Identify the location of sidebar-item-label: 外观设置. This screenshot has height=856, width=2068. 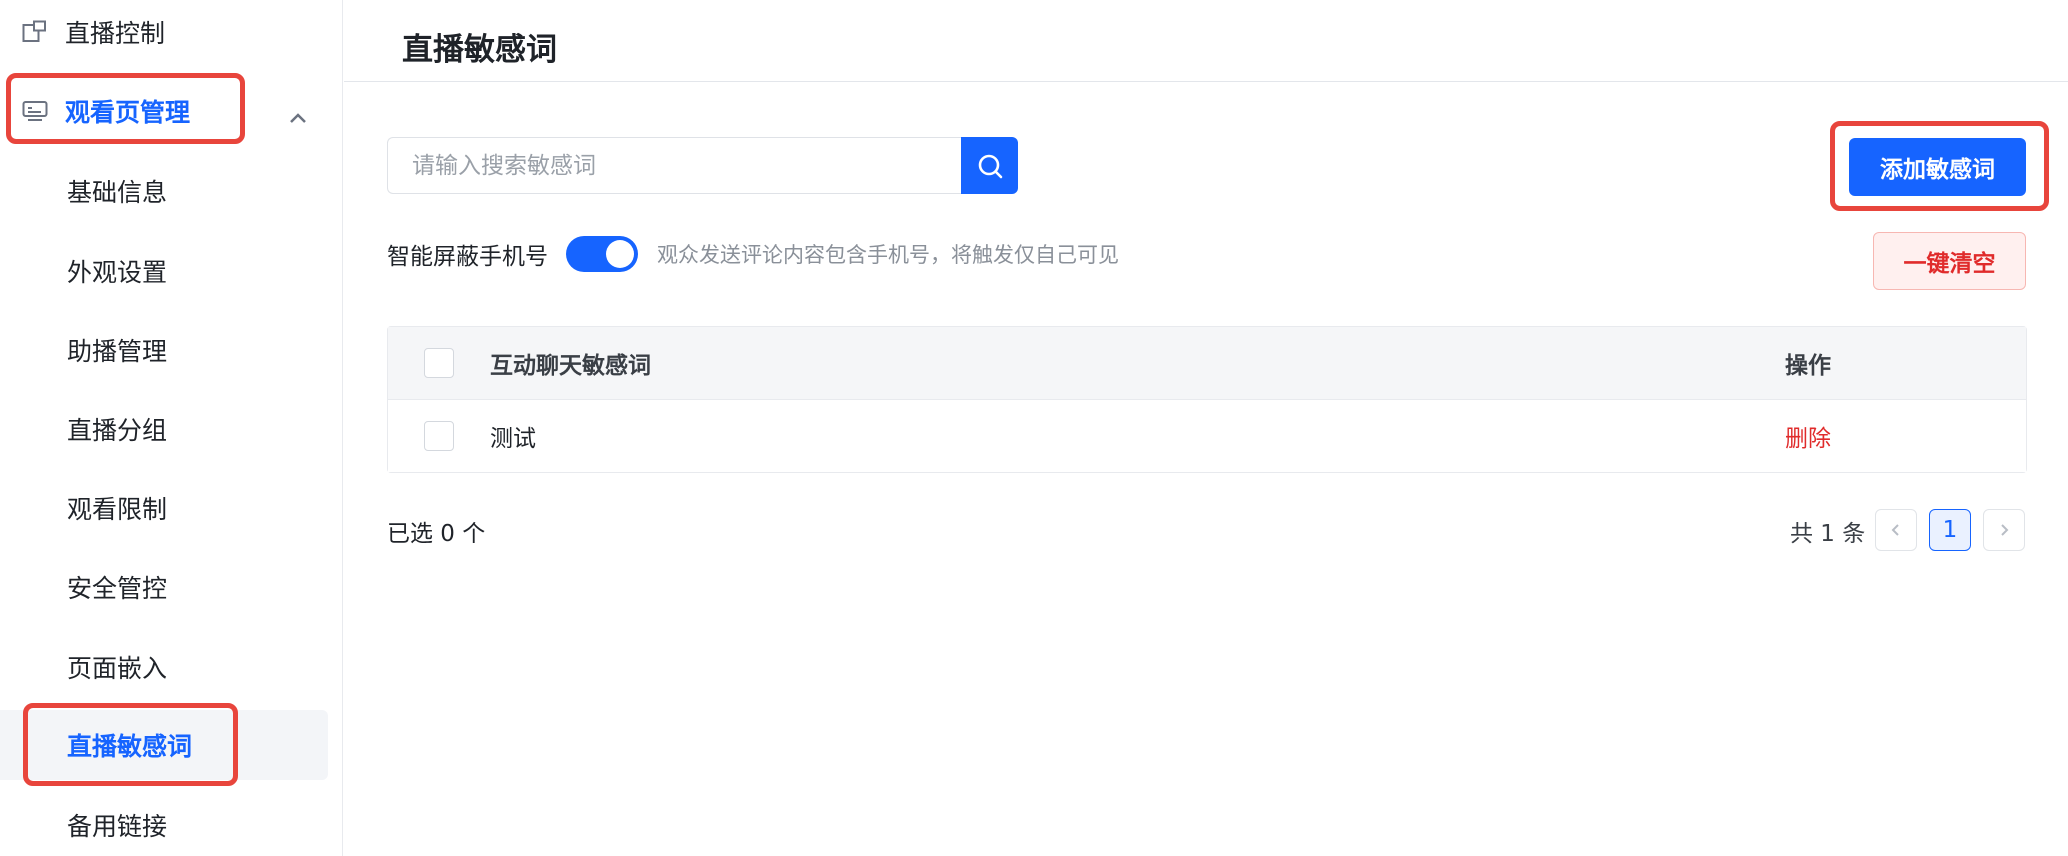
(117, 272).